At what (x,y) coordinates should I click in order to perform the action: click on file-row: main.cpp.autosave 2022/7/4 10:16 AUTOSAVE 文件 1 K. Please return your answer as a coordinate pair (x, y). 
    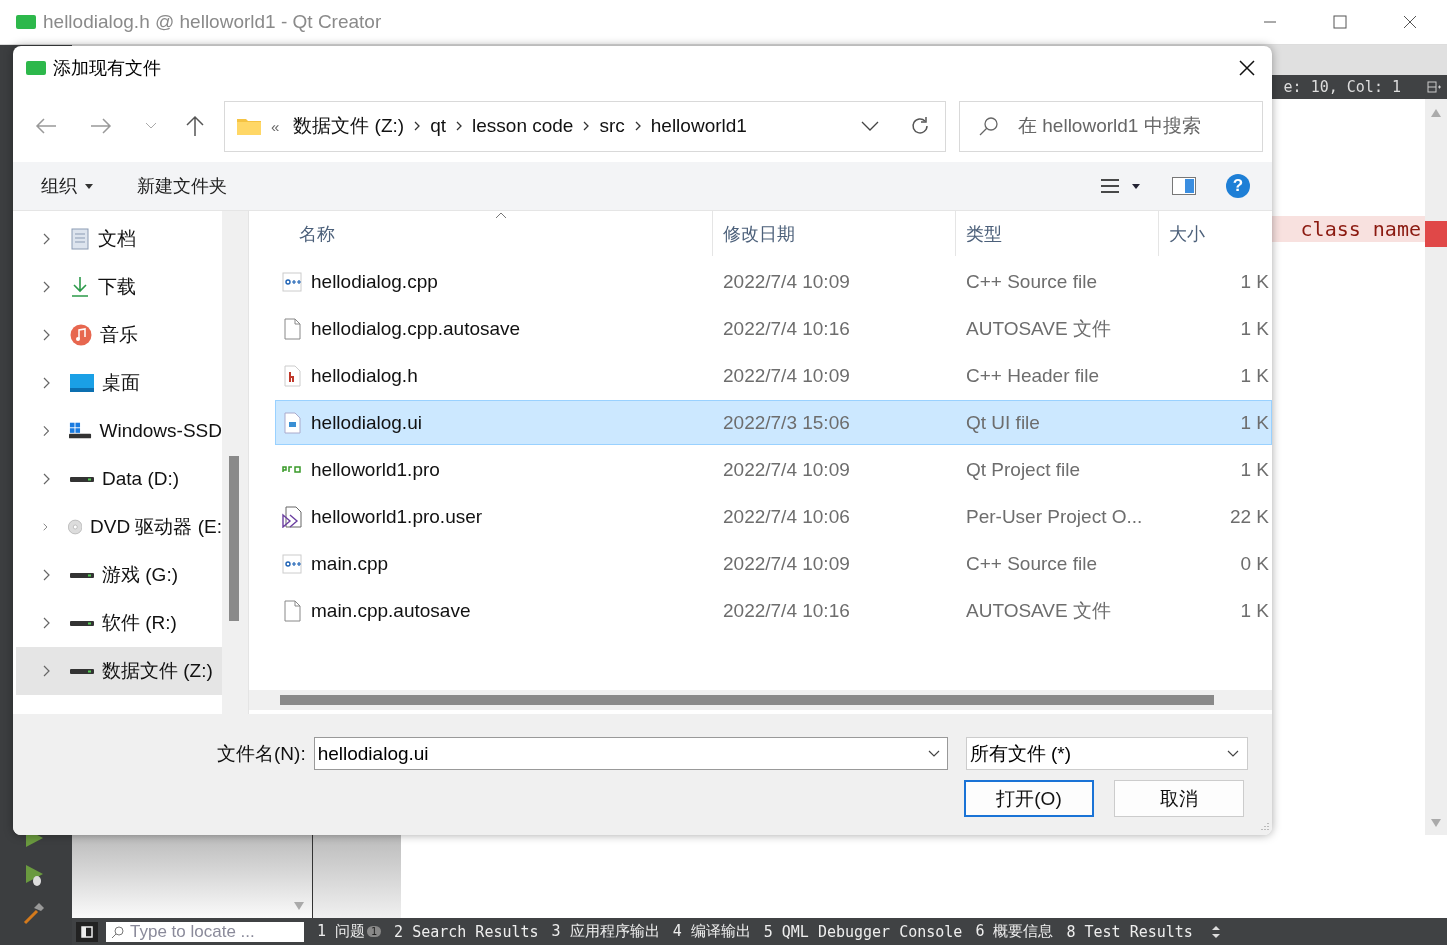
    Looking at the image, I should click on (773, 610).